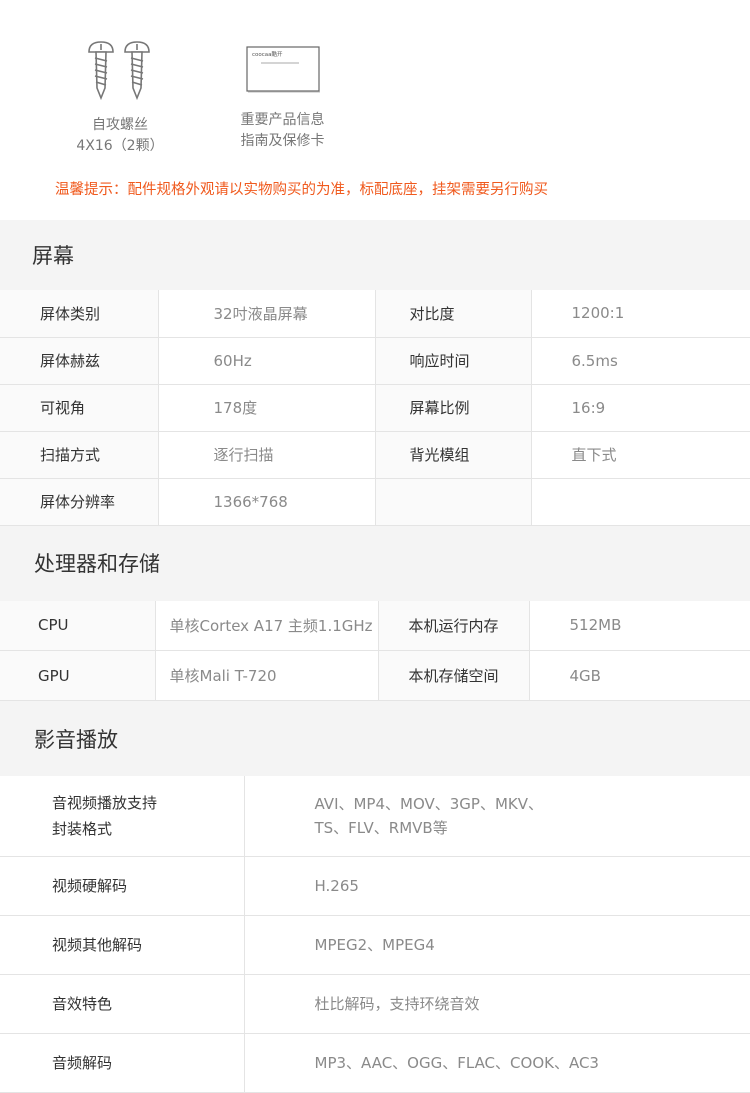  Describe the element at coordinates (375, 255) in the screenshot. I see `section-title-screen: 屏幕` at that location.